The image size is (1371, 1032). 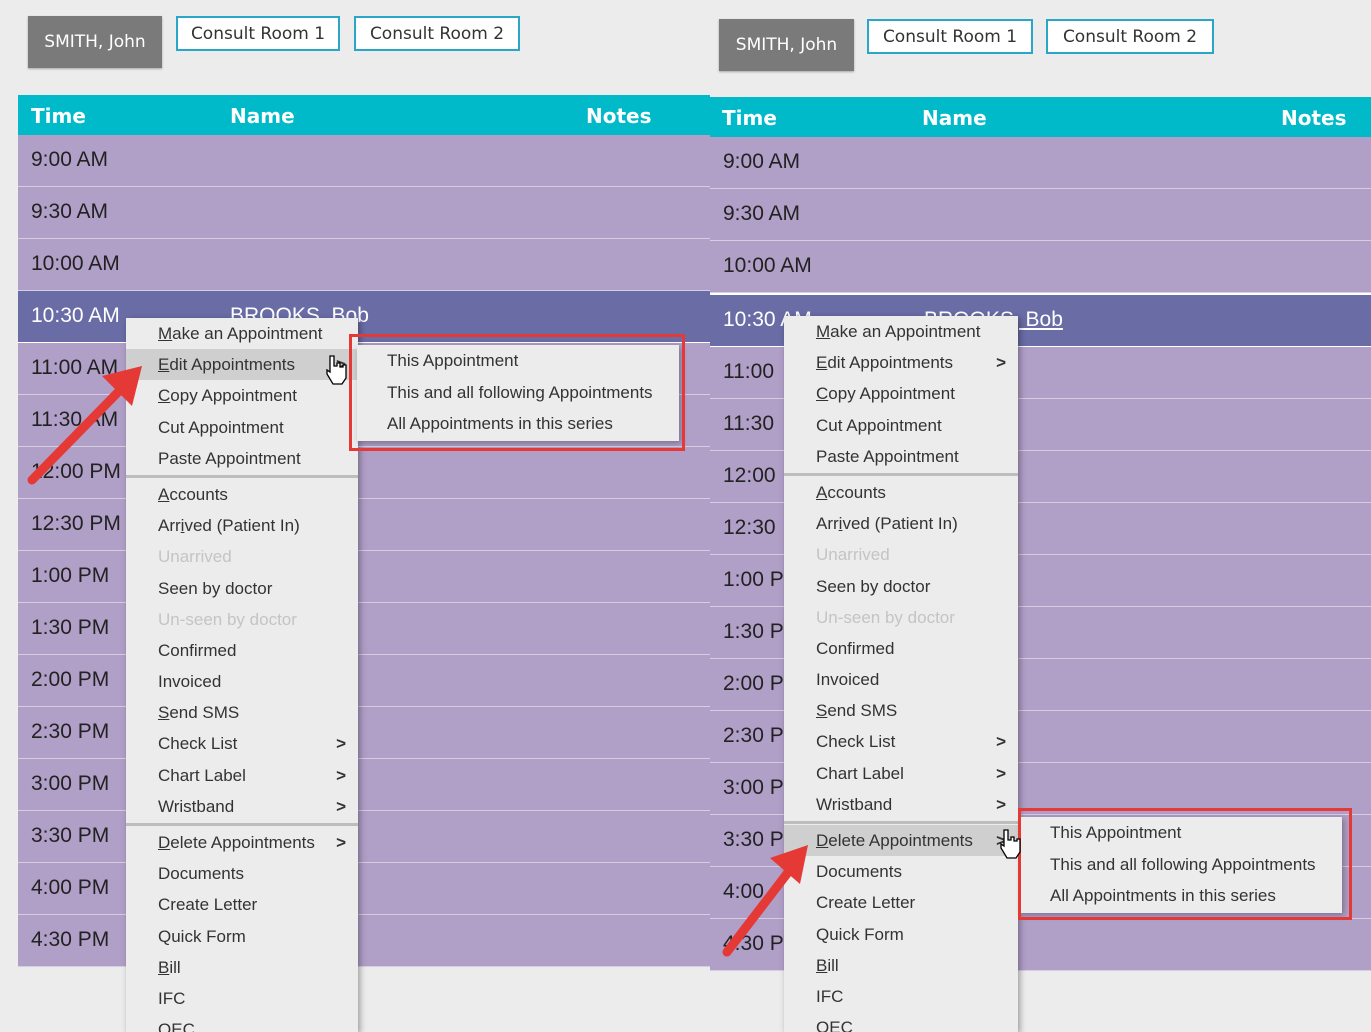 What do you see at coordinates (857, 711) in the screenshot?
I see `menu-item-label: Send SMS` at bounding box center [857, 711].